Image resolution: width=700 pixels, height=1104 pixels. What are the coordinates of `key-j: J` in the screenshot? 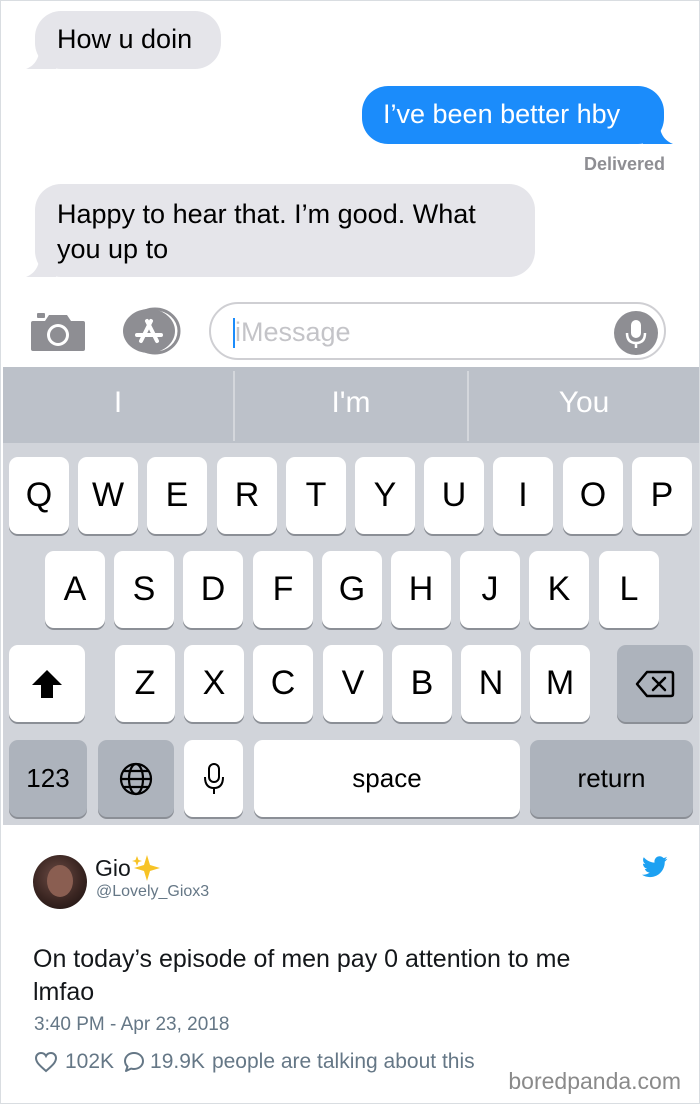 It's located at (490, 589).